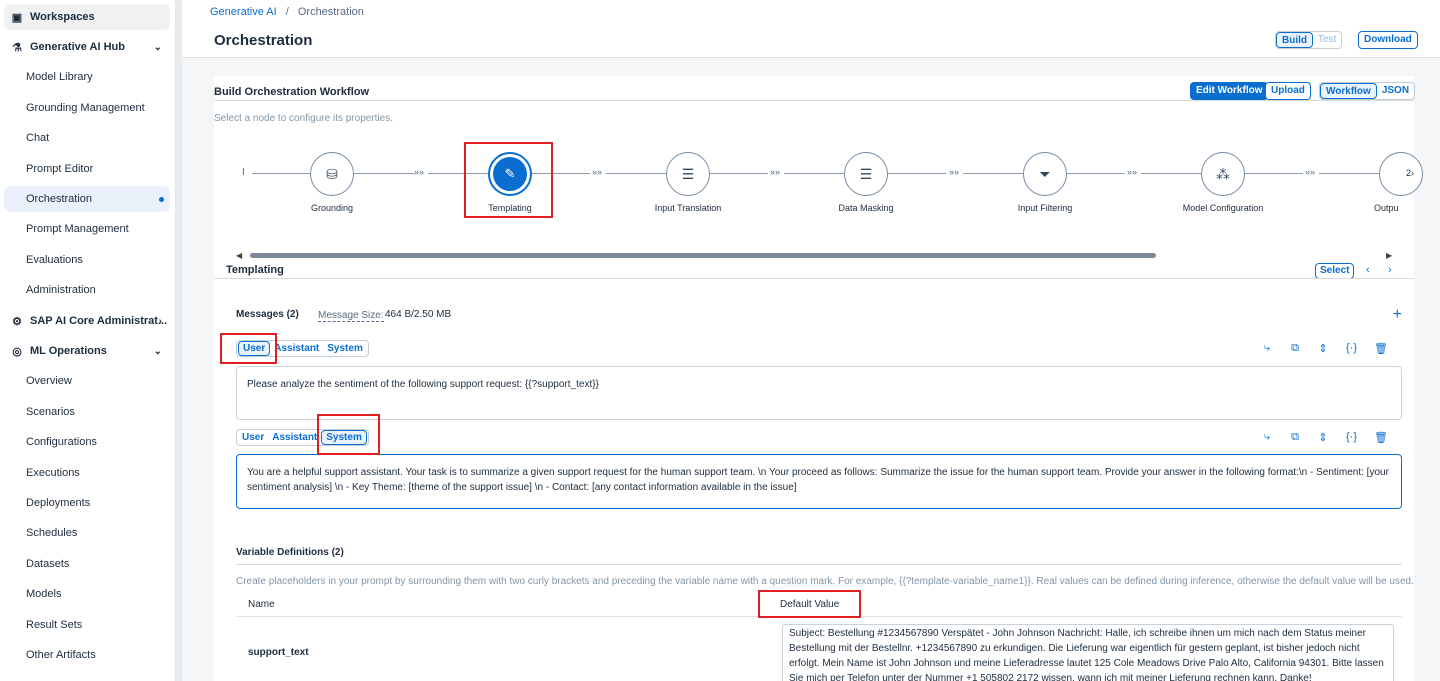 Image resolution: width=1440 pixels, height=681 pixels. I want to click on message-2-actions: ⤷ ⧉ ⇕ {·} 🗑, so click(1325, 437).